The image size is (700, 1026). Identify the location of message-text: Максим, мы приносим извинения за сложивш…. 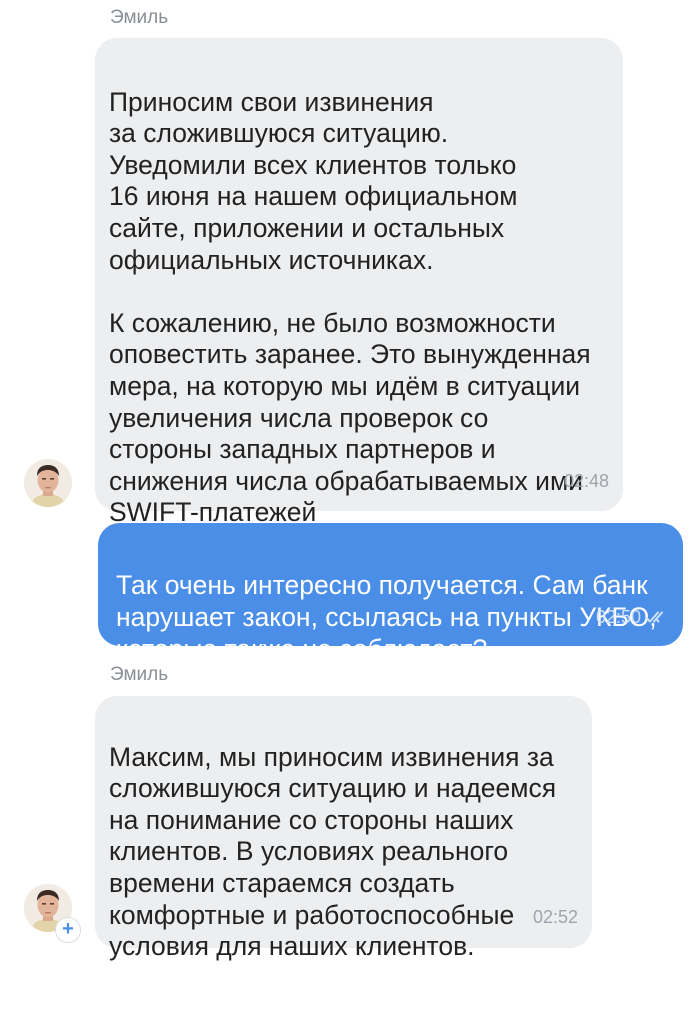
(333, 851).